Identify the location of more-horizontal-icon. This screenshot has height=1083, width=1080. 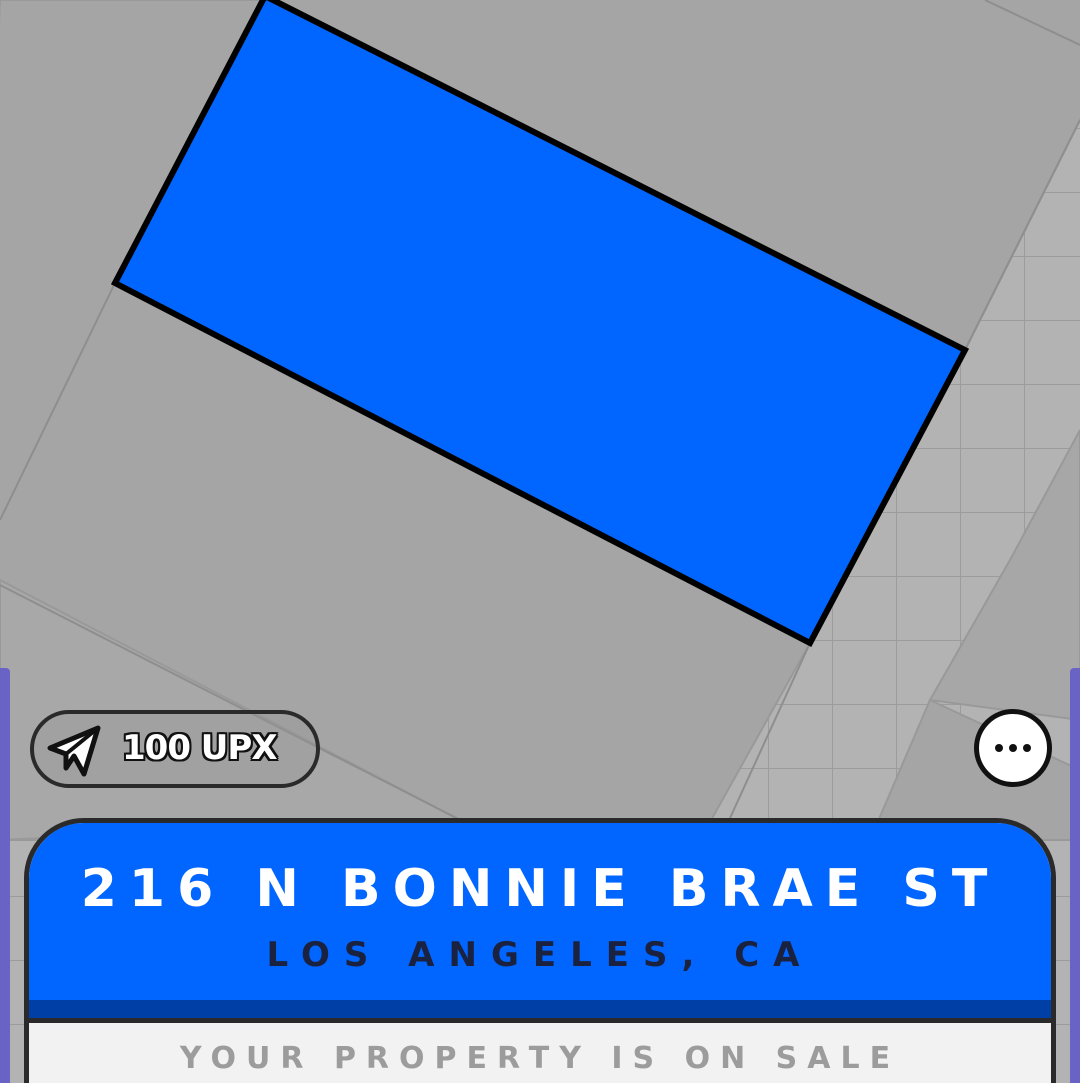
(1013, 748).